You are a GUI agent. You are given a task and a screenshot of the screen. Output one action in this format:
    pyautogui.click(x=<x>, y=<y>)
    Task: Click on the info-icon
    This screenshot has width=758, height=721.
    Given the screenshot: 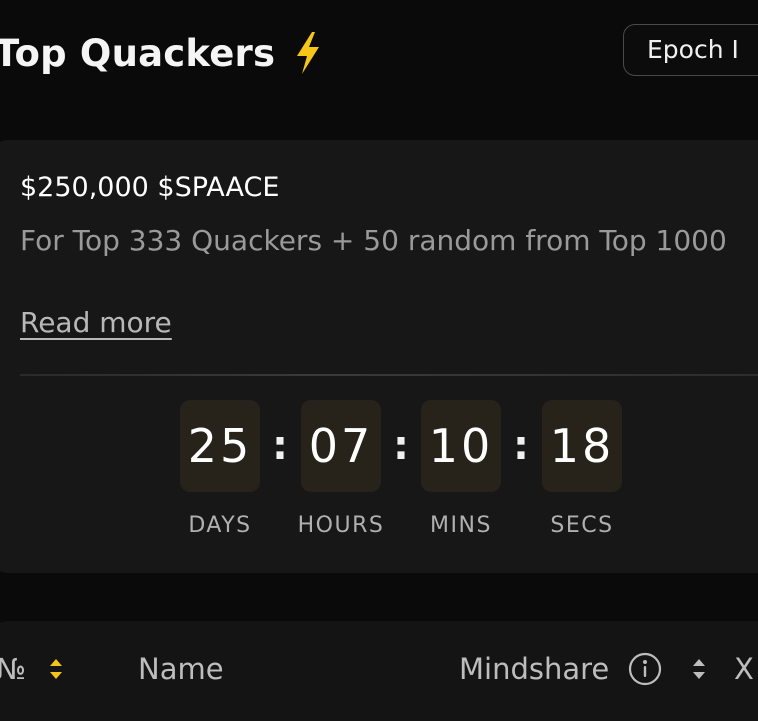 What is the action you would take?
    pyautogui.click(x=645, y=669)
    